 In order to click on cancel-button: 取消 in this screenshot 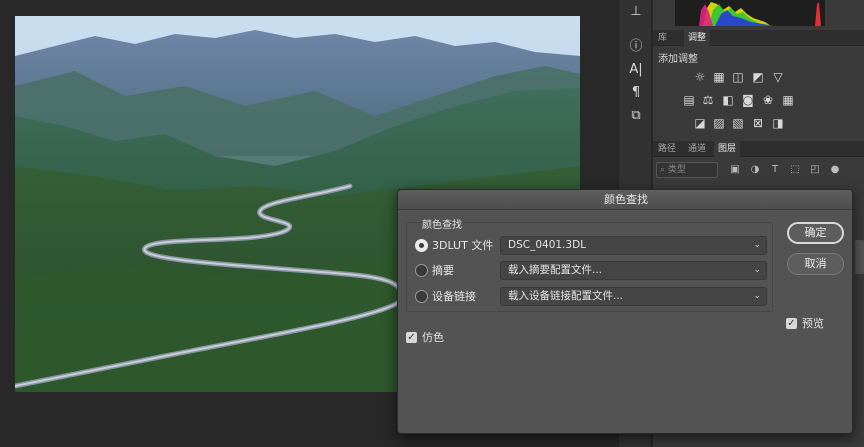, I will do `click(815, 264)`.